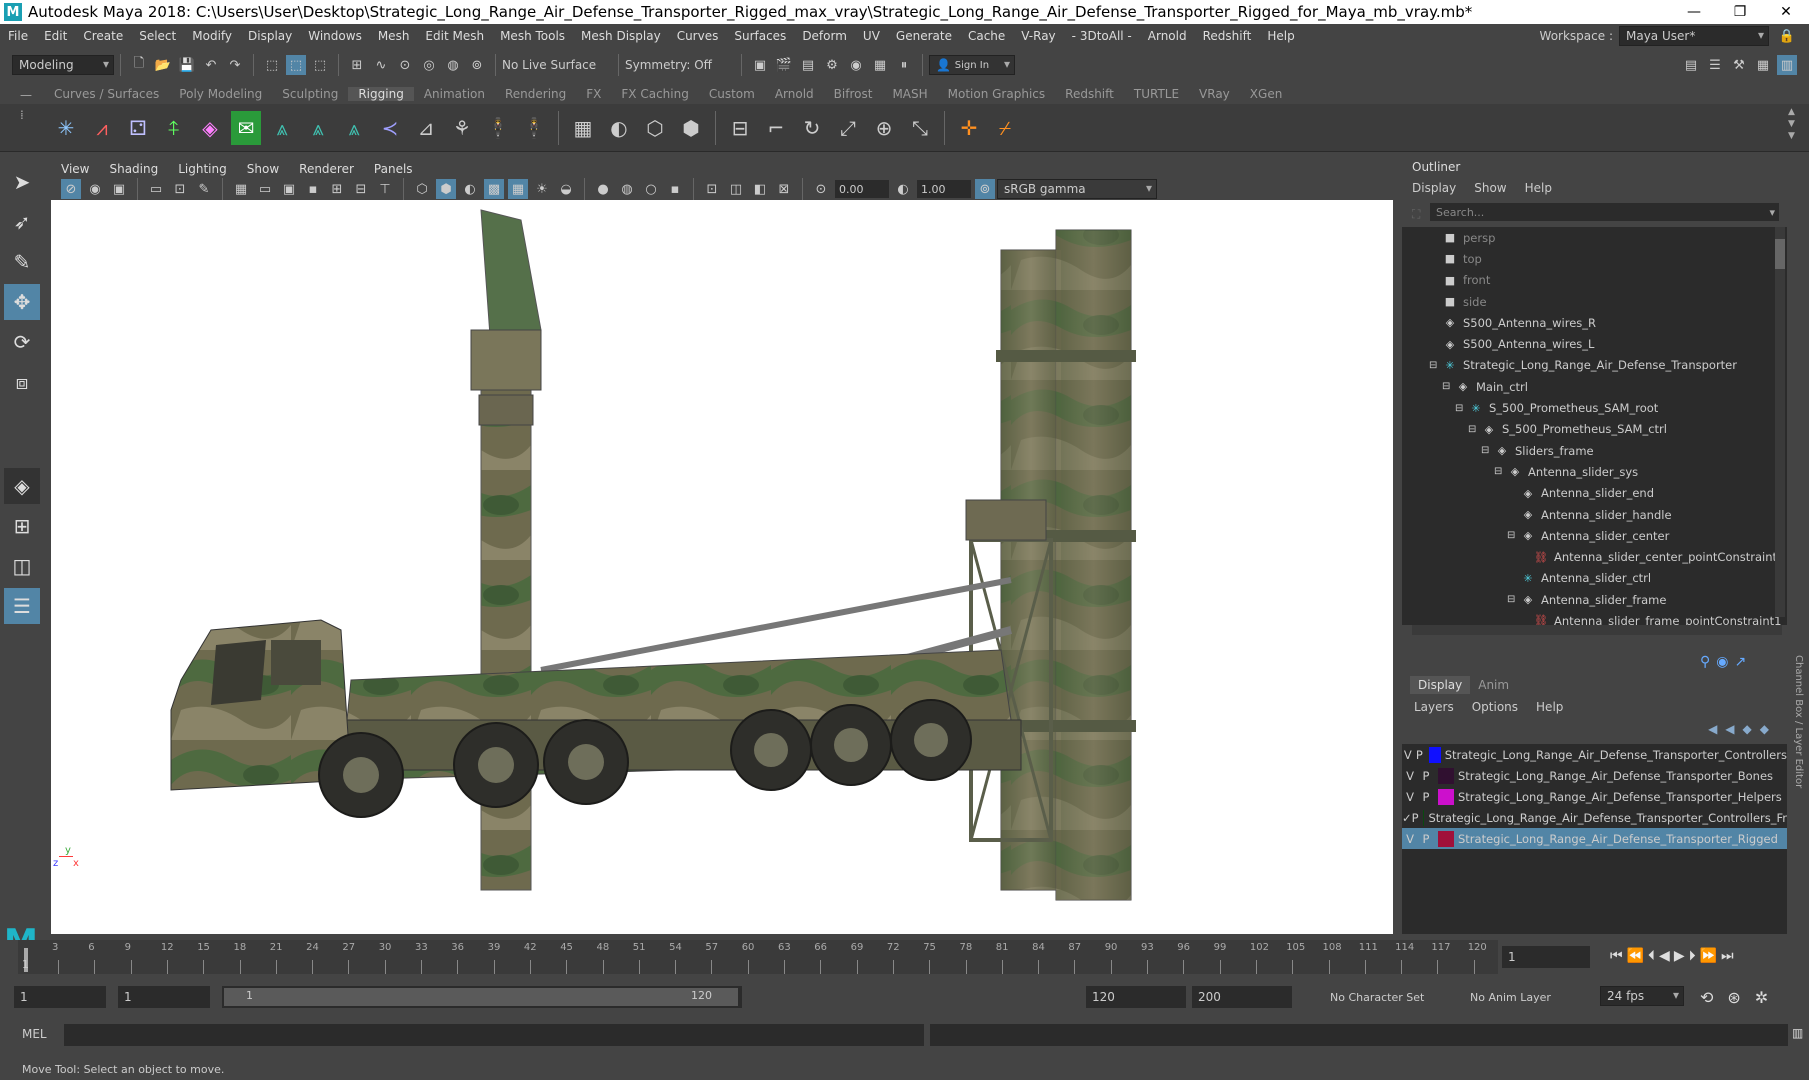 This screenshot has height=1080, width=1809. What do you see at coordinates (235, 65) in the screenshot?
I see `redo-icon: ↷` at bounding box center [235, 65].